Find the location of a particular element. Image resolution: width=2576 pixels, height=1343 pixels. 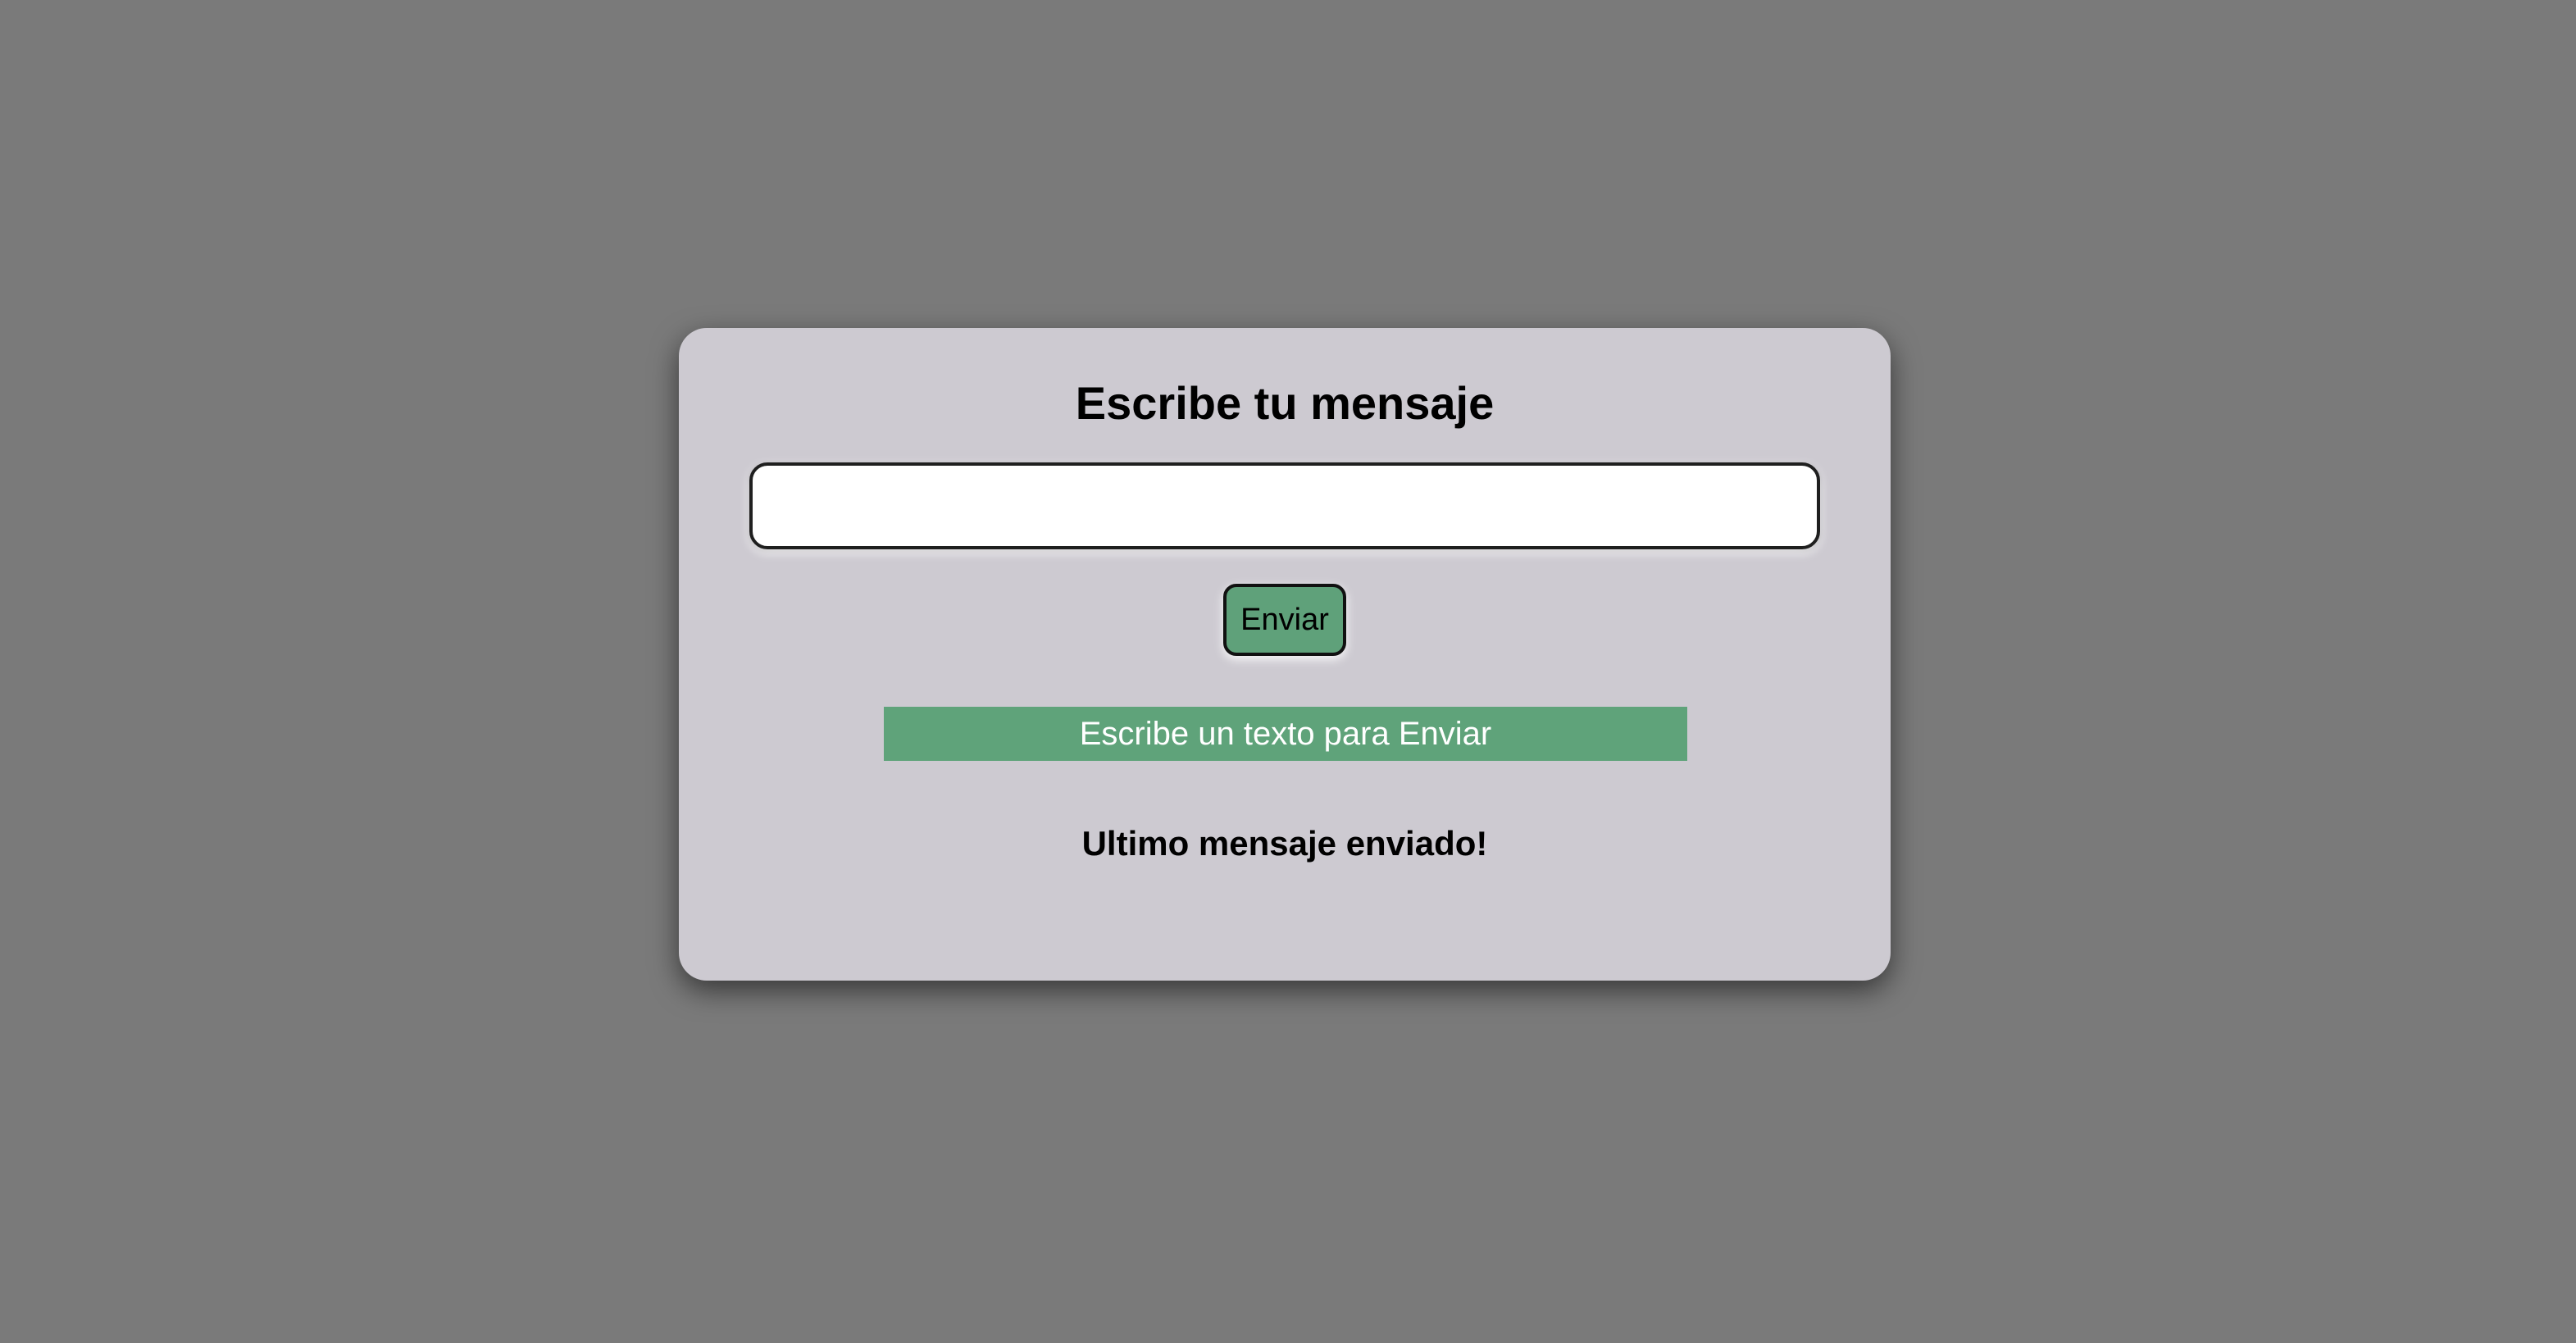

message-input is located at coordinates (1284, 505).